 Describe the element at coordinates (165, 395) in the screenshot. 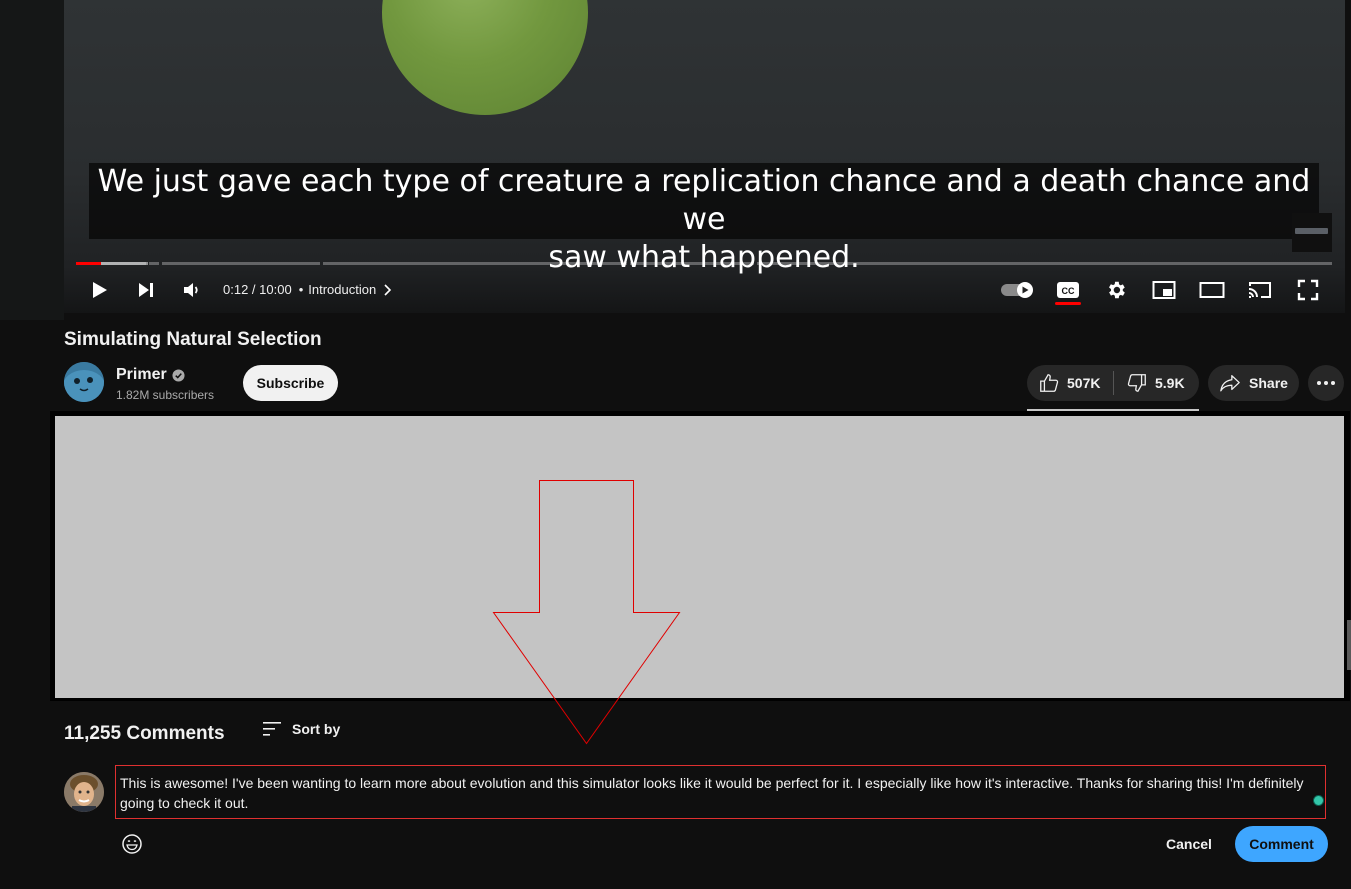

I see `subscriber-count: 1.82M subscribers` at that location.